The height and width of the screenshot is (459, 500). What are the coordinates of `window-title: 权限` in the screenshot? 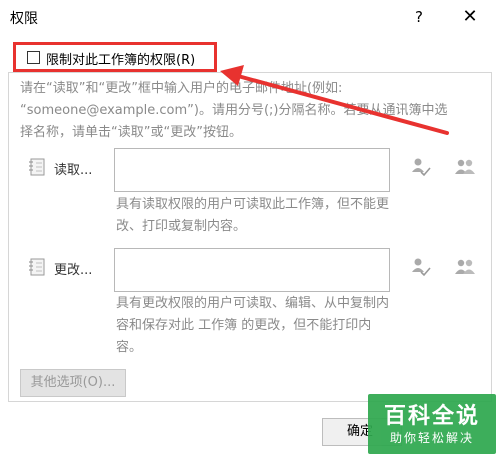 It's located at (24, 19).